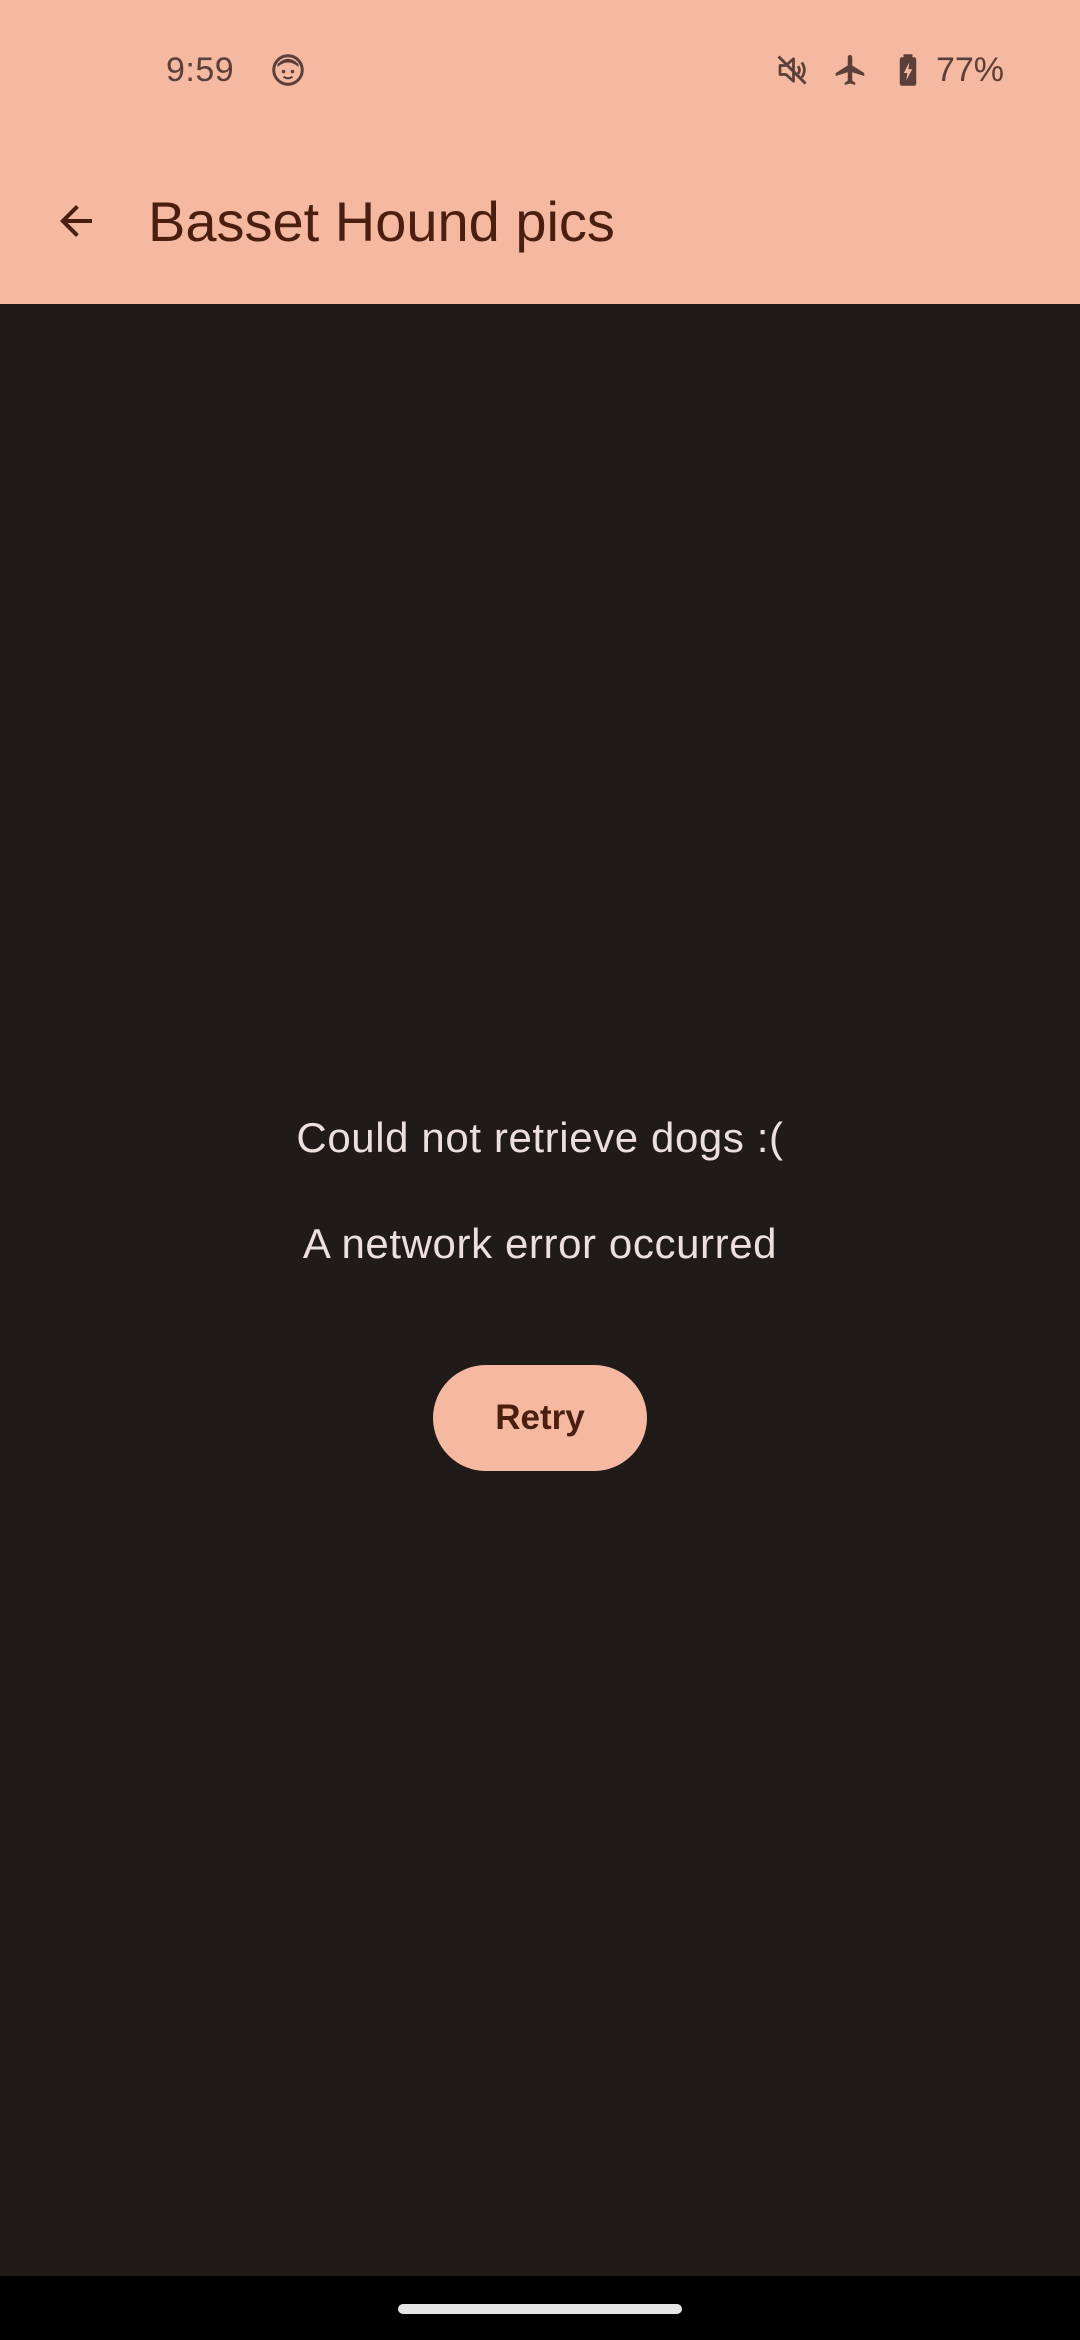  I want to click on status-bar: 9:59 77%, so click(540, 69).